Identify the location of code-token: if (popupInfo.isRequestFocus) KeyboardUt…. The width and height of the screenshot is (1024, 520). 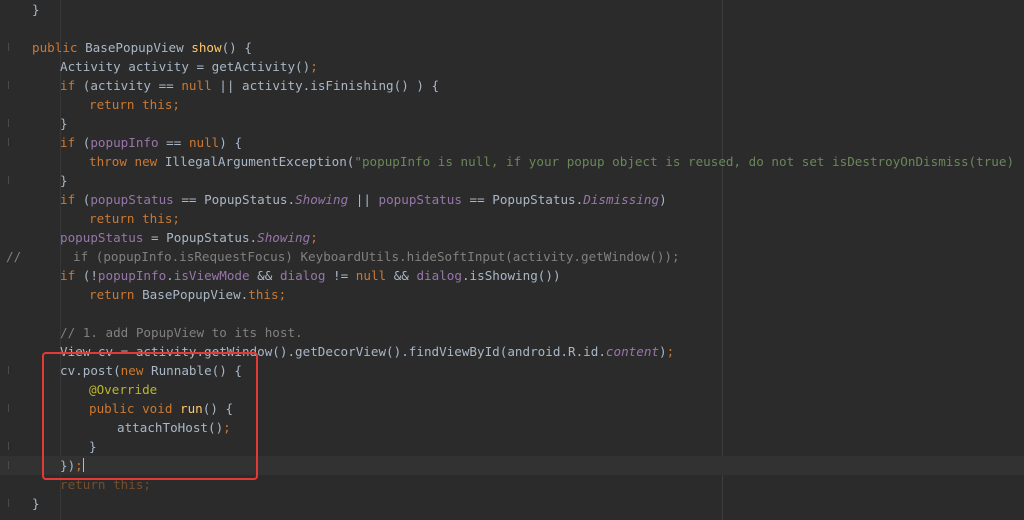
(376, 256).